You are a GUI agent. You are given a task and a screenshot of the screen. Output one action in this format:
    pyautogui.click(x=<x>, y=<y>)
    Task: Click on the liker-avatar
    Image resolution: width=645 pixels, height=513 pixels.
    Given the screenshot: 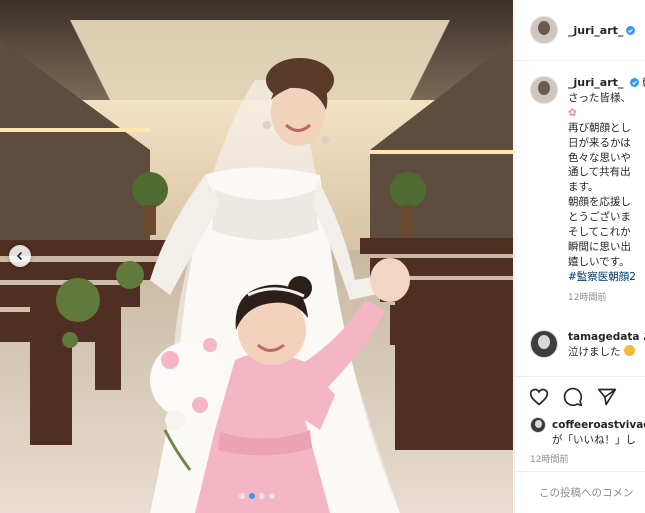 What is the action you would take?
    pyautogui.click(x=538, y=425)
    